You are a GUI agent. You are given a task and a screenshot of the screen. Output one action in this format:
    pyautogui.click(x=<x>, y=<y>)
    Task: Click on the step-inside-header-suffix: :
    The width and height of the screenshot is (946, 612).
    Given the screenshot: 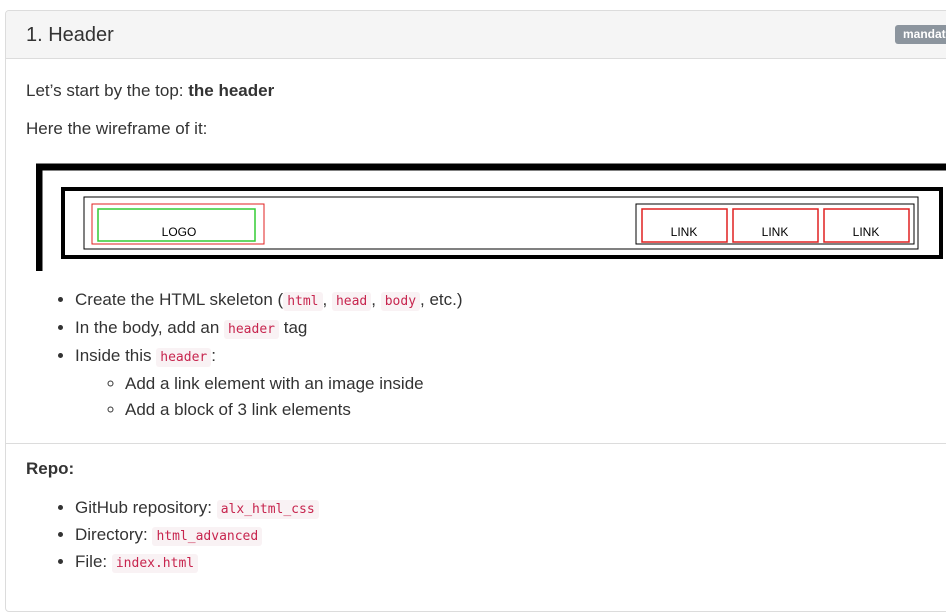 What is the action you would take?
    pyautogui.click(x=213, y=355)
    